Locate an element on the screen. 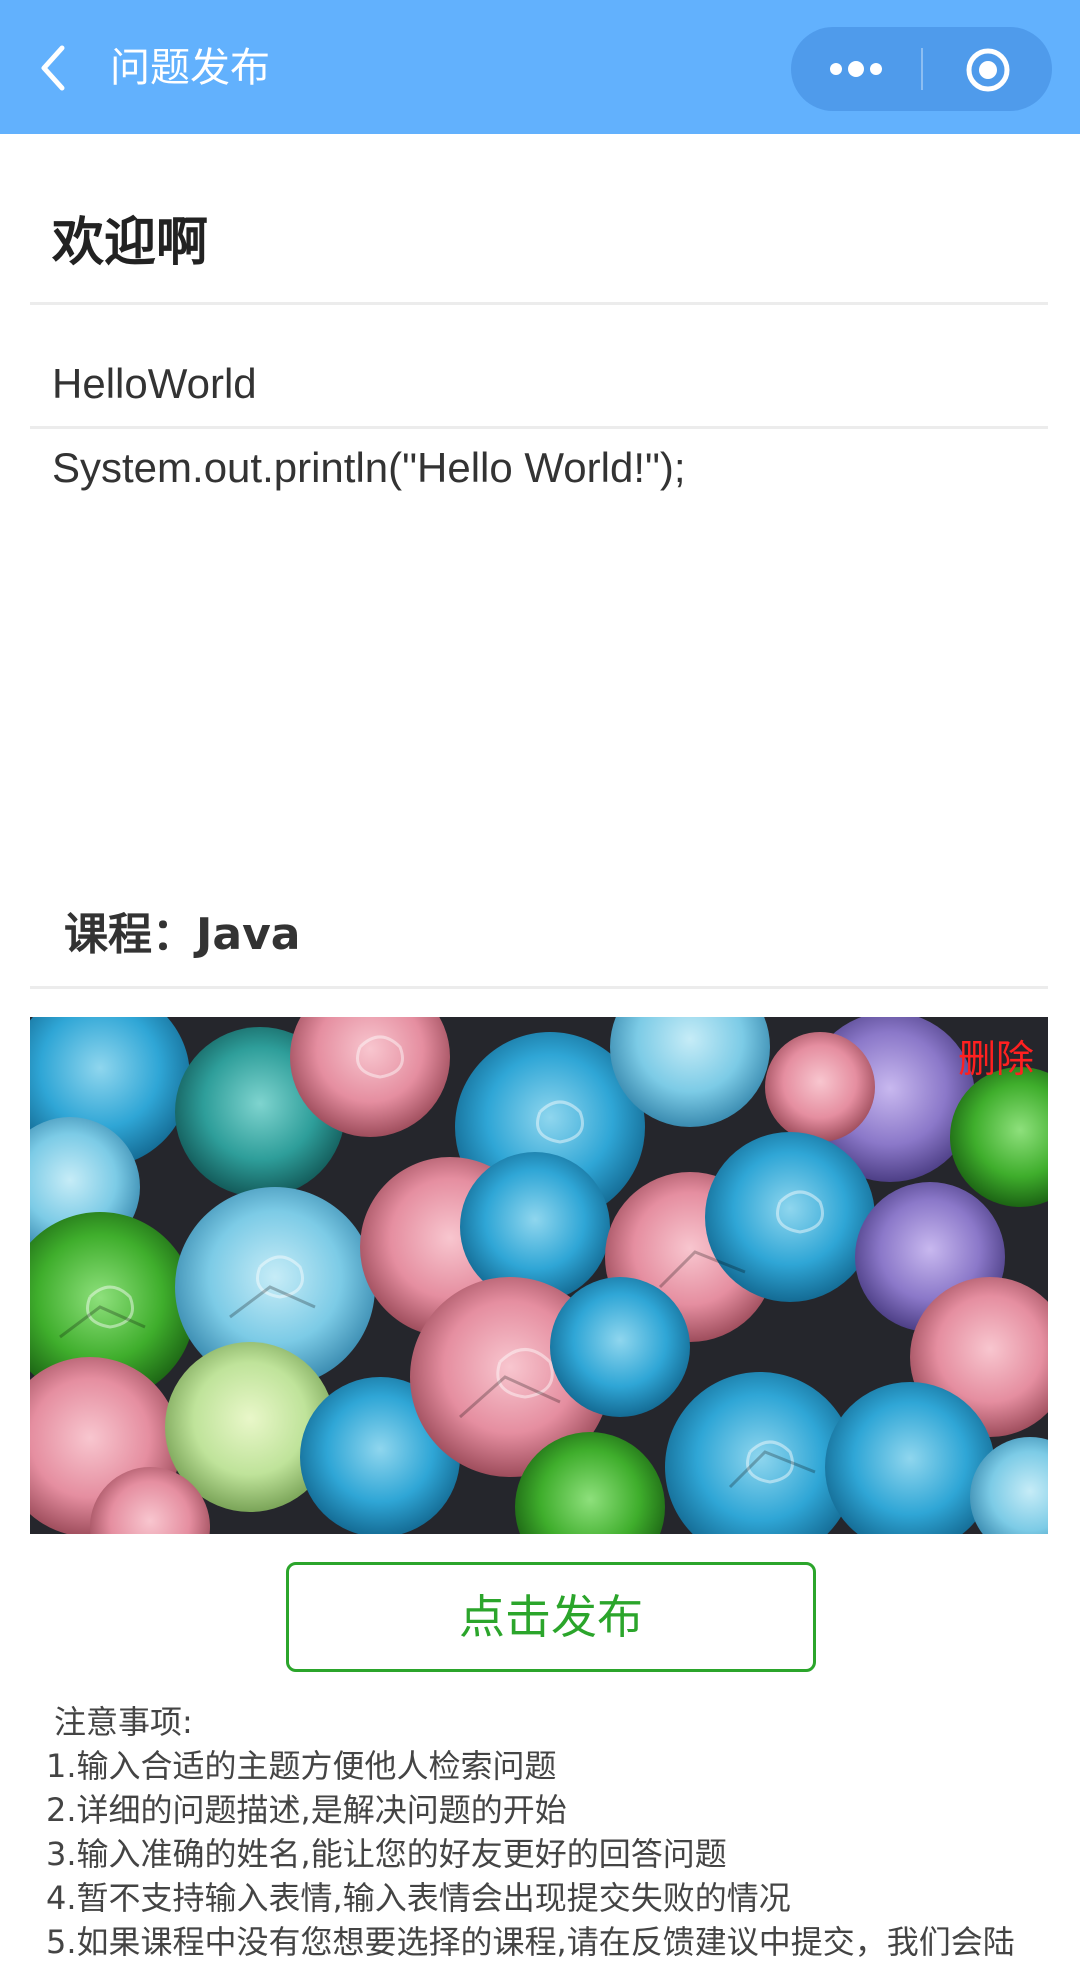  notes-item: 4.暂不支持输入表情,输入表情会出现提交失败的情况 is located at coordinates (418, 1898).